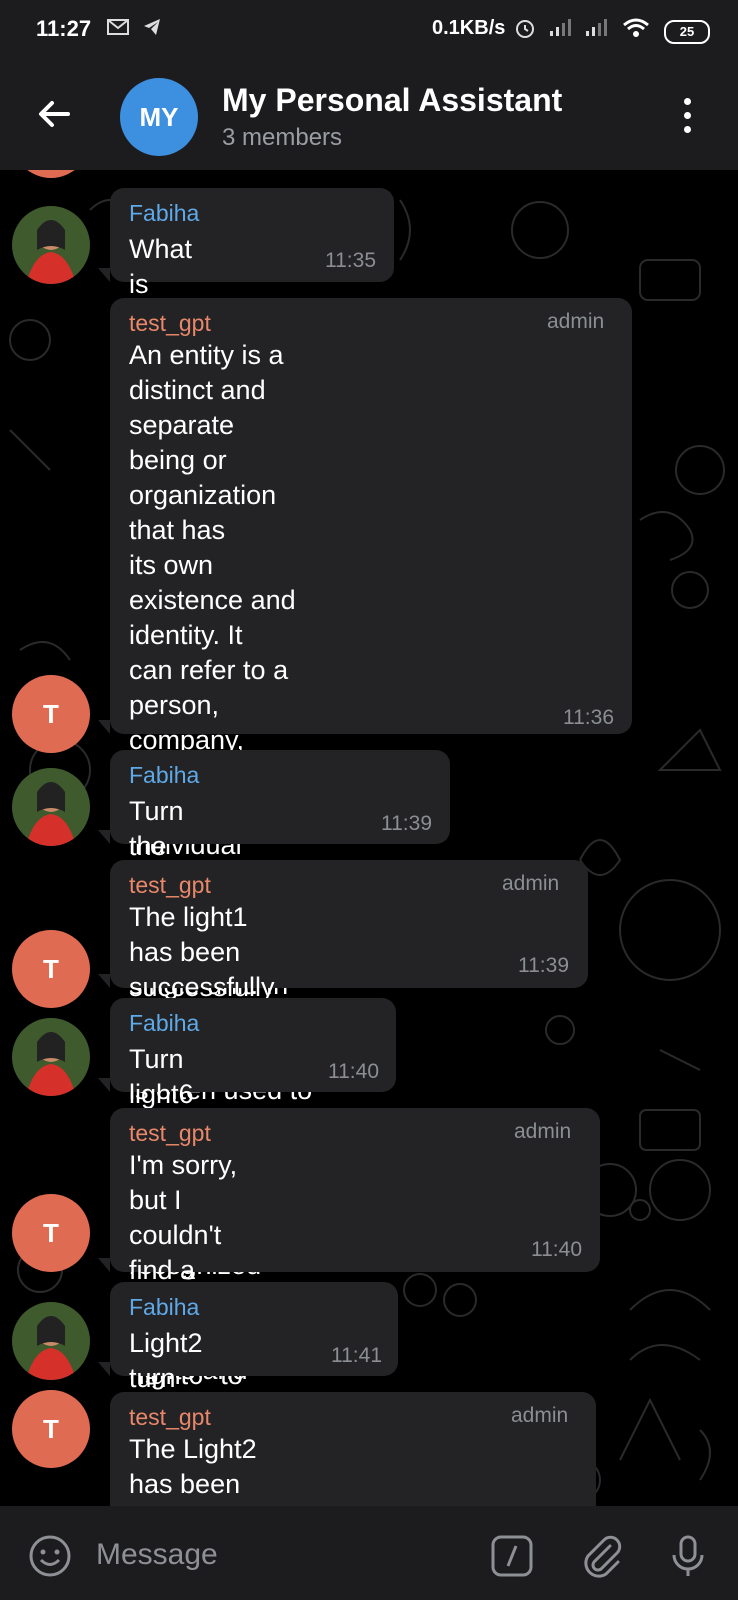 Image resolution: width=738 pixels, height=1600 pixels. Describe the element at coordinates (282, 137) in the screenshot. I see `member-count: 3 members` at that location.